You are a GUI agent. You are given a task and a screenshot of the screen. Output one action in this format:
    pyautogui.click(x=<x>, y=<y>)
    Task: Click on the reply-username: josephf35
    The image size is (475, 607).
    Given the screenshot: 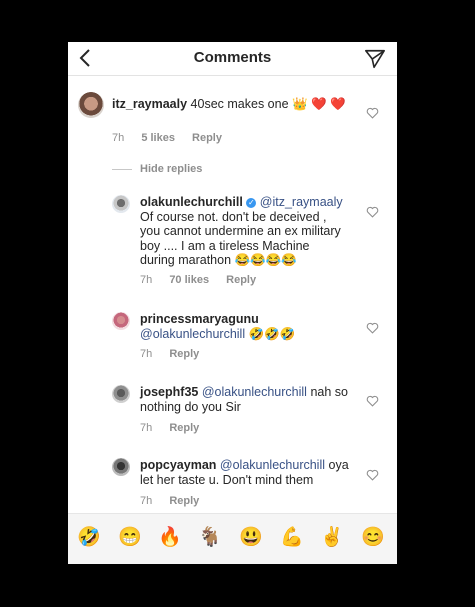 What is the action you would take?
    pyautogui.click(x=169, y=392)
    